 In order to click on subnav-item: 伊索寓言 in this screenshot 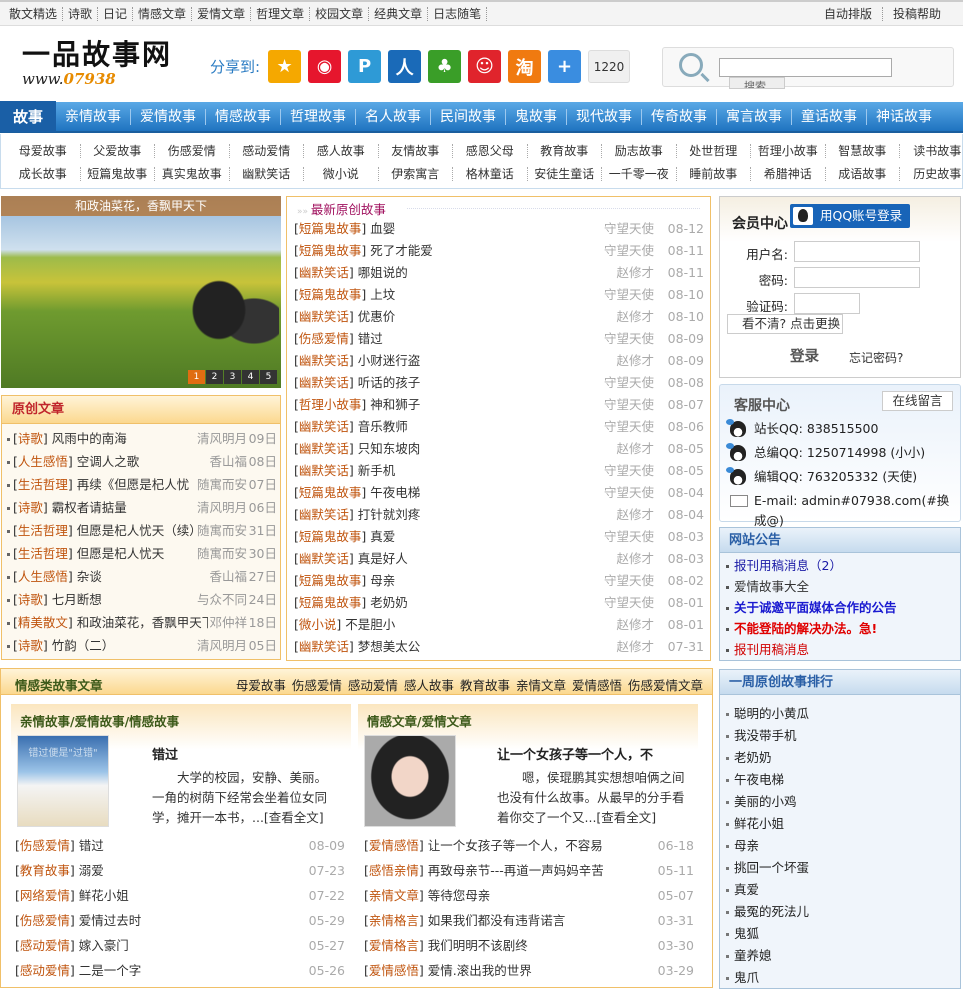, I will do `click(416, 174)`.